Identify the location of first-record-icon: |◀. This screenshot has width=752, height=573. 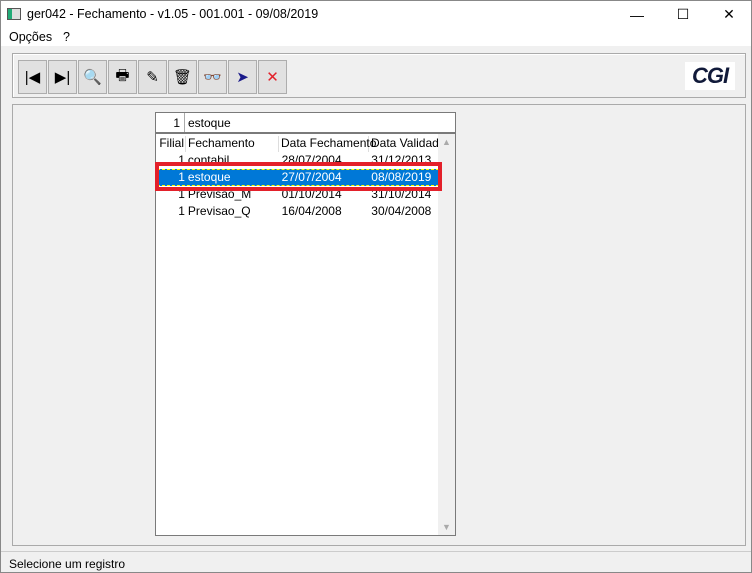
(32, 77).